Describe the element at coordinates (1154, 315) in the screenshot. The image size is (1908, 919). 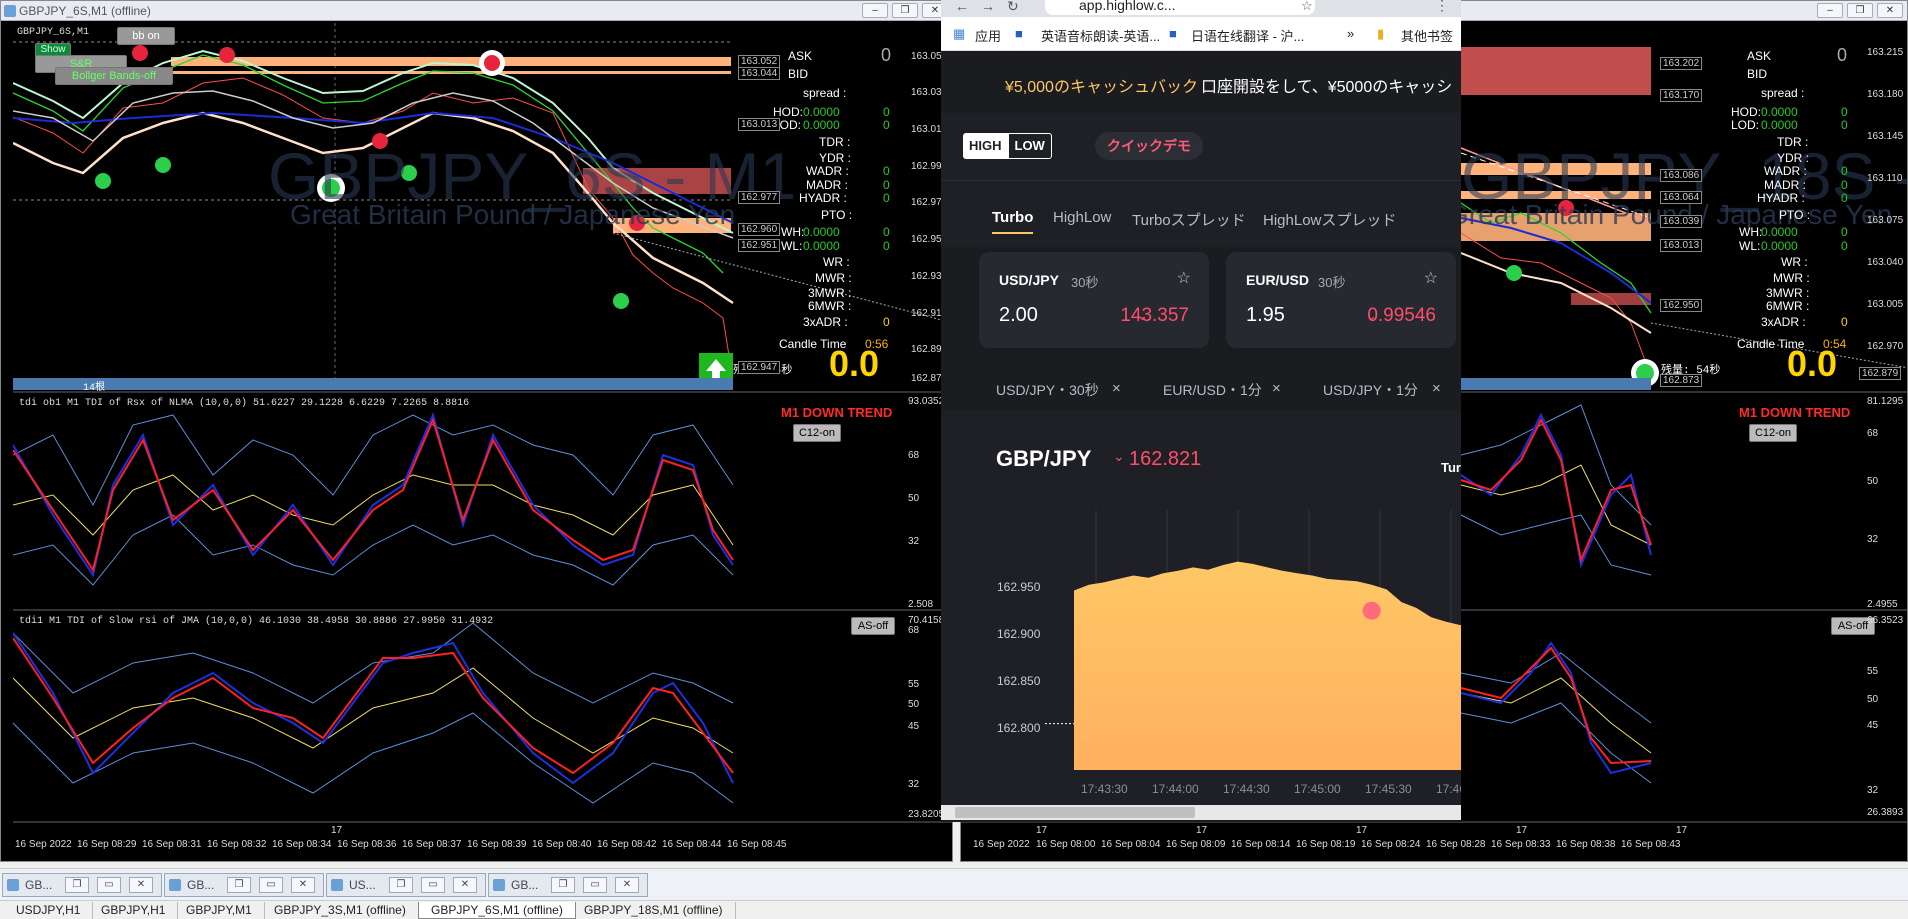
I see `card-rate: 143.357` at that location.